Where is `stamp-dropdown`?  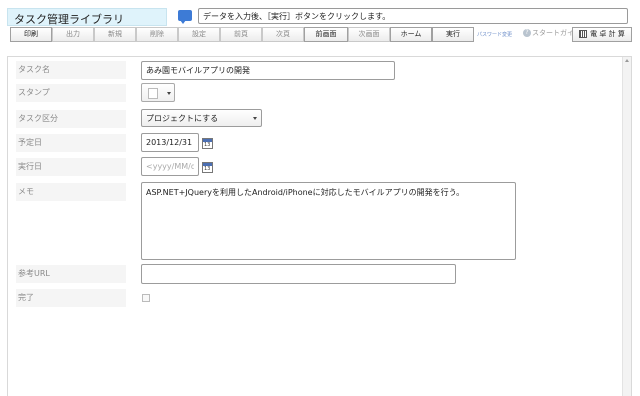 stamp-dropdown is located at coordinates (158, 92).